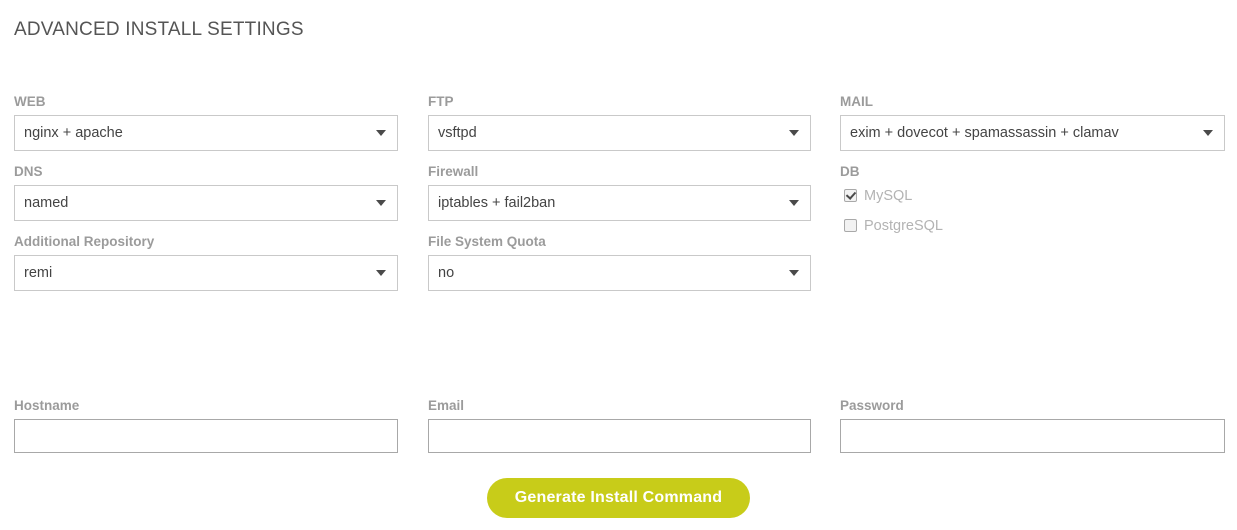 Image resolution: width=1237 pixels, height=530 pixels. What do you see at coordinates (619, 203) in the screenshot?
I see `select-firewall: iptables + fail2ban` at bounding box center [619, 203].